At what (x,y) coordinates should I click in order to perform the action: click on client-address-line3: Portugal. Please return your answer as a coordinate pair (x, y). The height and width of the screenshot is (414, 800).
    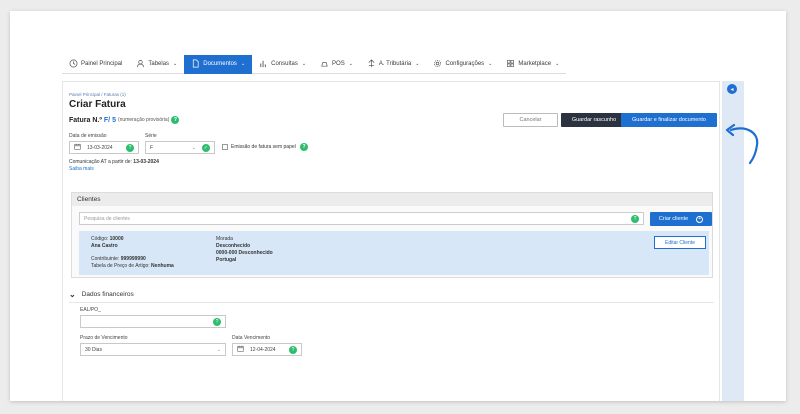
    Looking at the image, I should click on (226, 260).